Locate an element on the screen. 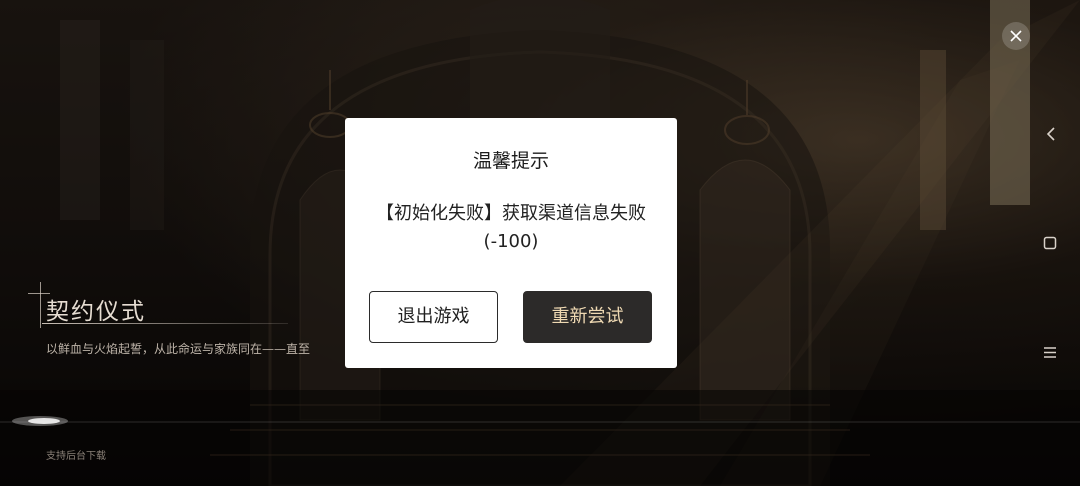 This screenshot has height=486, width=1080. close-button is located at coordinates (1016, 36).